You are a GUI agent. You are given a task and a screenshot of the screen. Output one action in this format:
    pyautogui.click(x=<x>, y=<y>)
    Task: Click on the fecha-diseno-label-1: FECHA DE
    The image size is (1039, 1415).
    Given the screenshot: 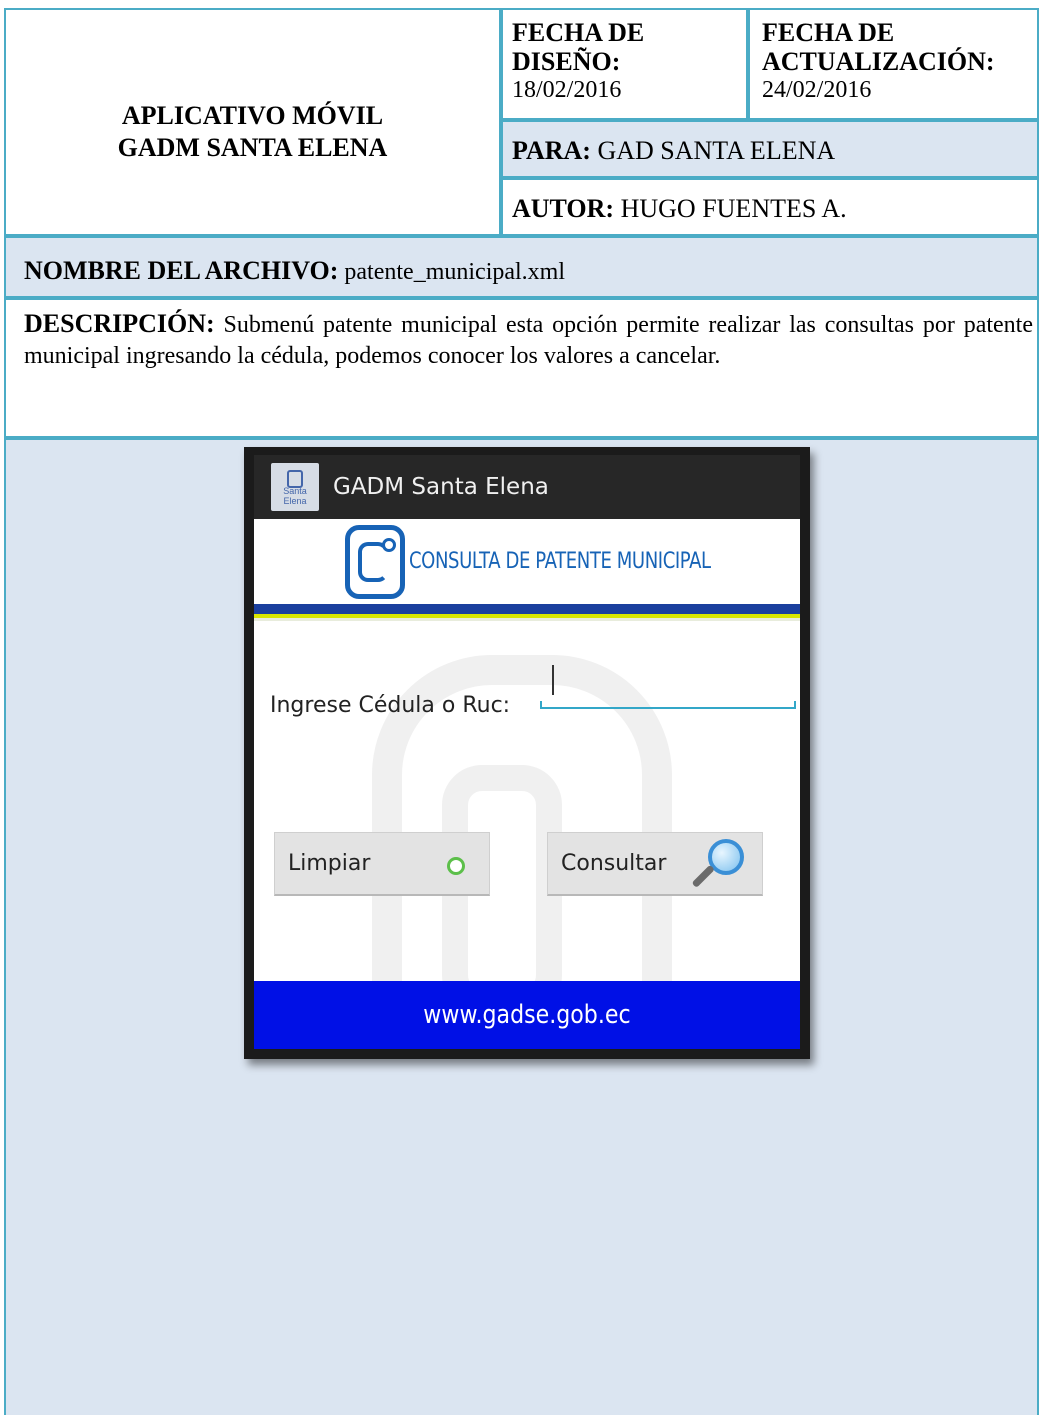 What is the action you would take?
    pyautogui.click(x=578, y=32)
    